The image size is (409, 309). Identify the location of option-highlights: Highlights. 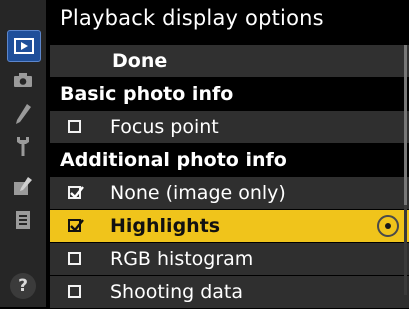
(229, 226).